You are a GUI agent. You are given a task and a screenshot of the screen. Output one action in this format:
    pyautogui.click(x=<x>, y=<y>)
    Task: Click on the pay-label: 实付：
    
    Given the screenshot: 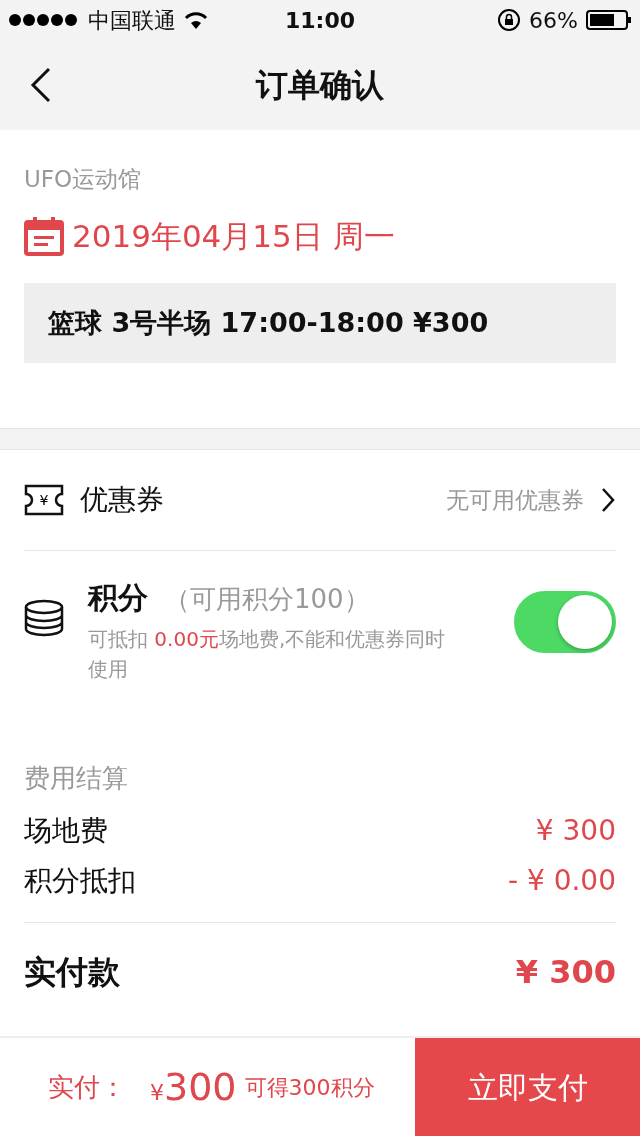 What is the action you would take?
    pyautogui.click(x=87, y=1087)
    